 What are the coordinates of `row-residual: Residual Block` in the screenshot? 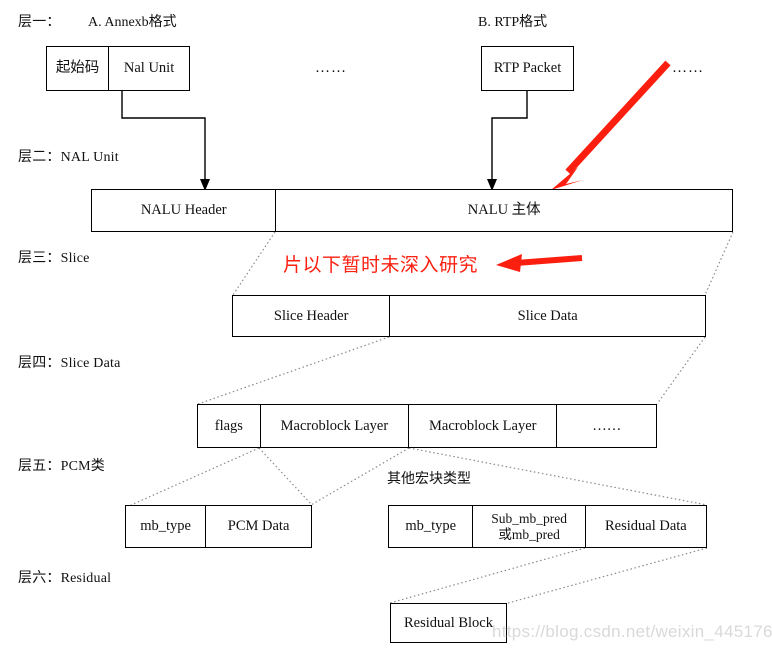 It's located at (448, 623).